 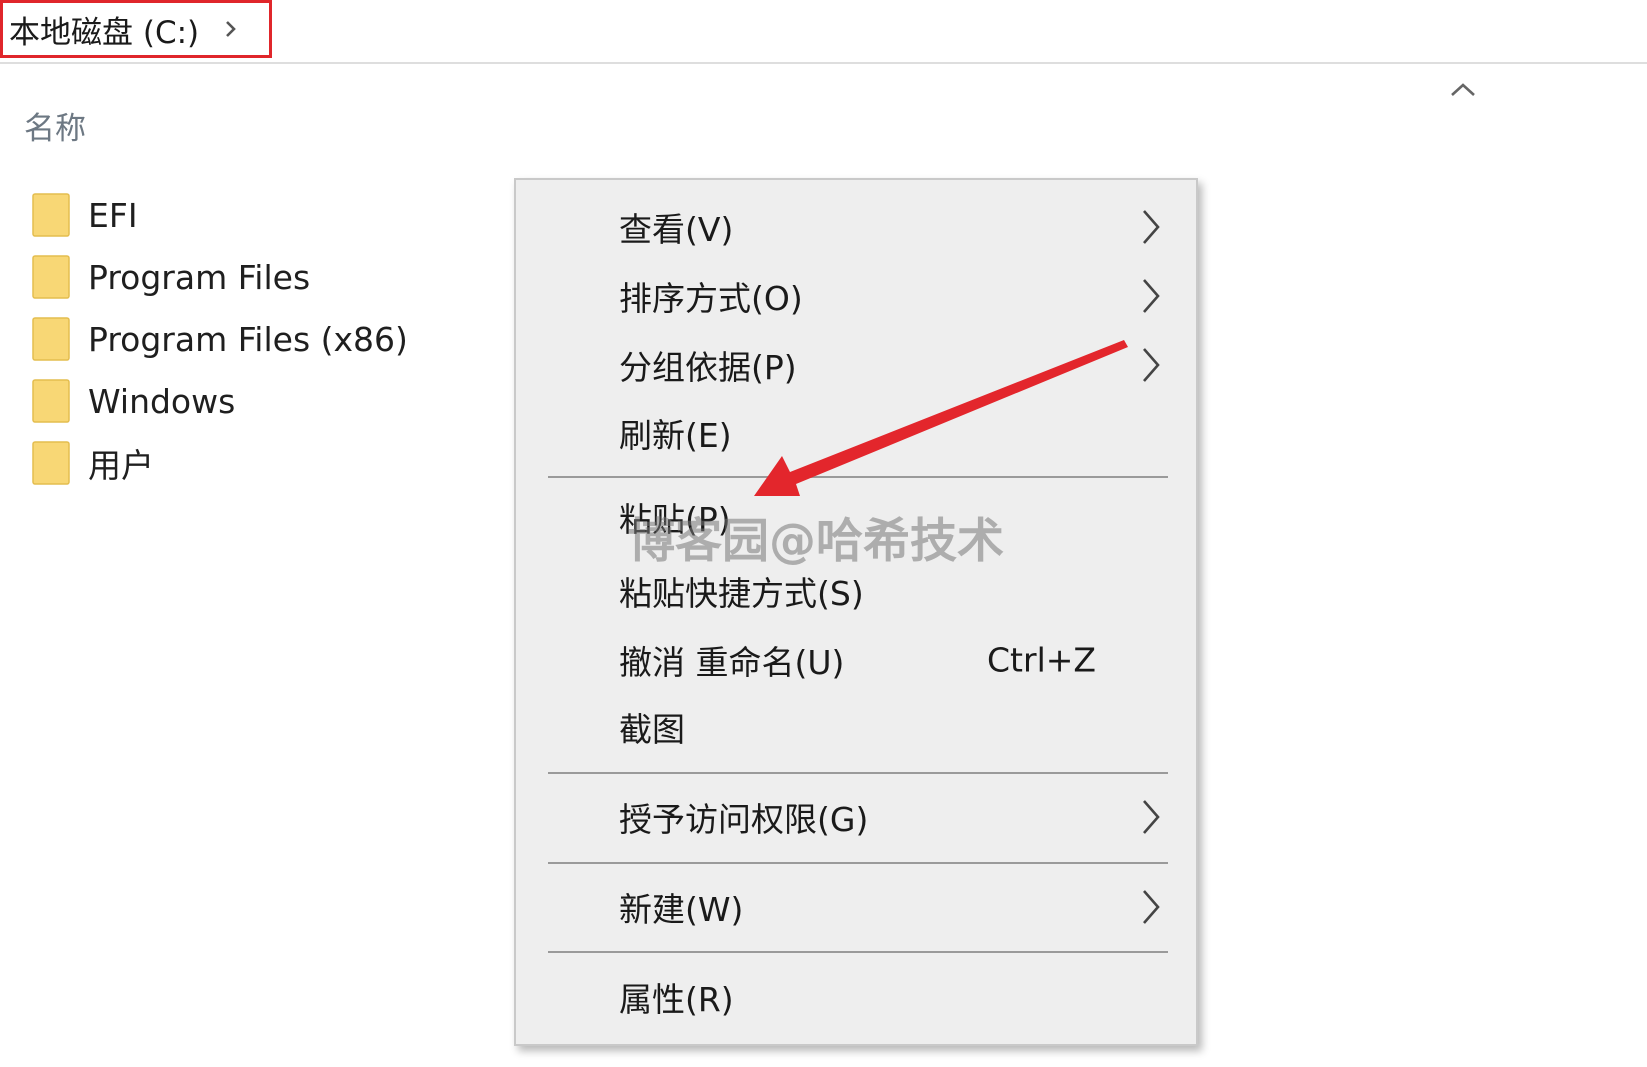 I want to click on column-header-name: 名称, so click(x=55, y=125).